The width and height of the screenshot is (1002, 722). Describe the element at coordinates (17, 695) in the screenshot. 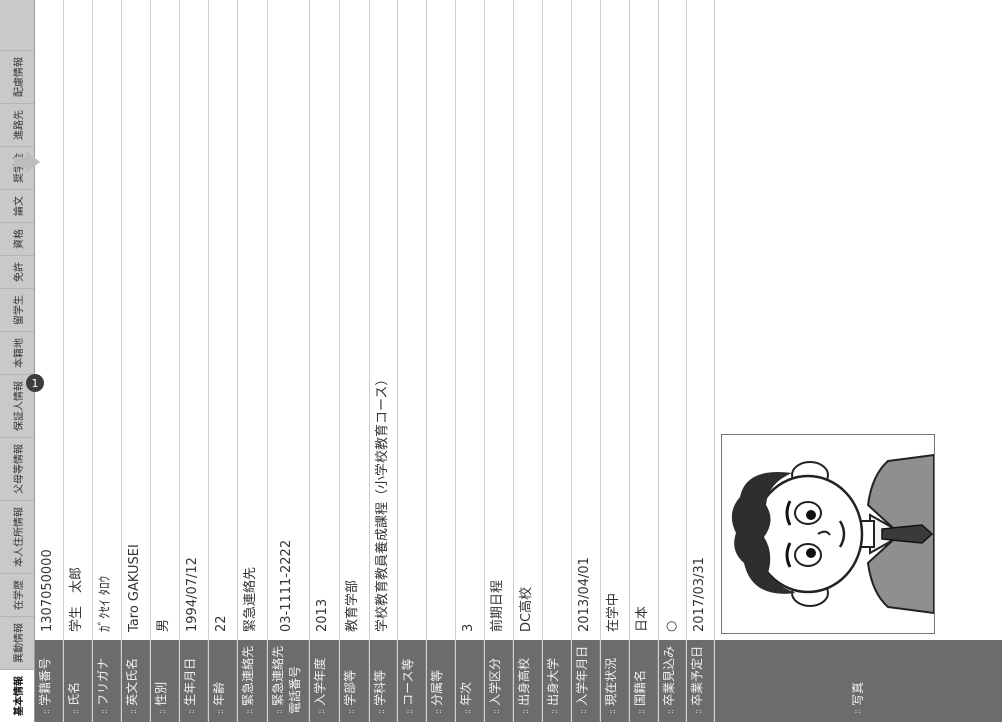

I see `tab-basic-info: 基本情報` at that location.